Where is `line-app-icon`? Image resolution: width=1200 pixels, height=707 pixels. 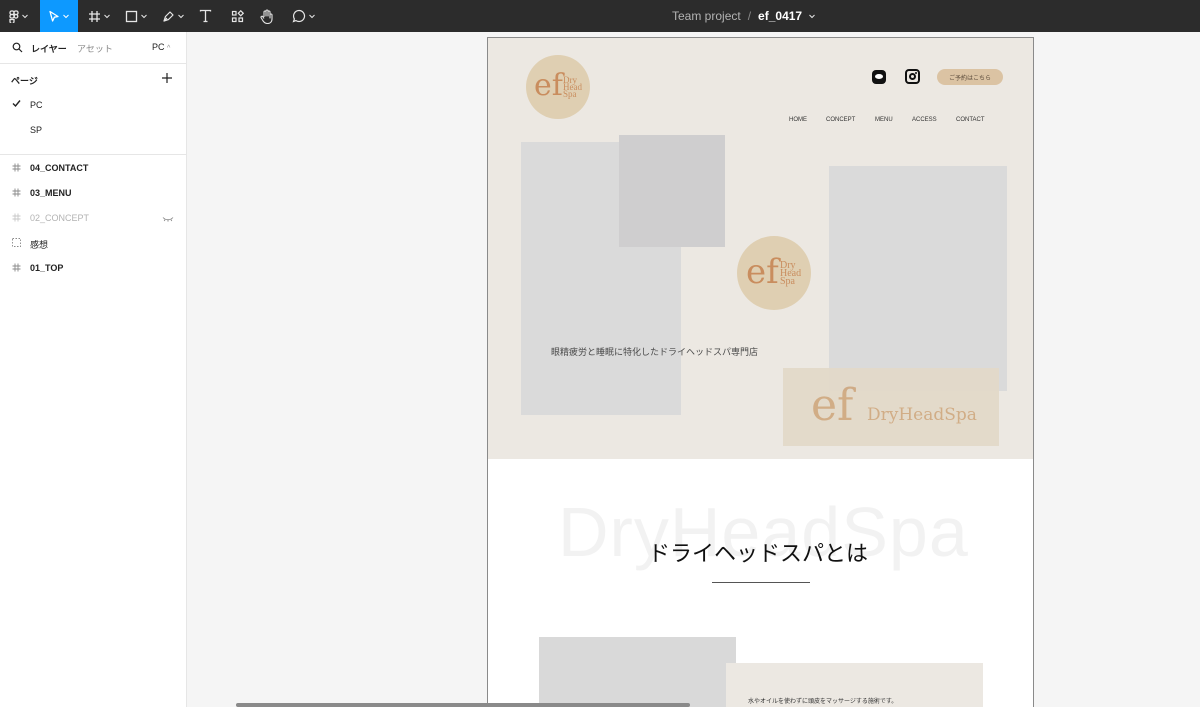
line-app-icon is located at coordinates (879, 77).